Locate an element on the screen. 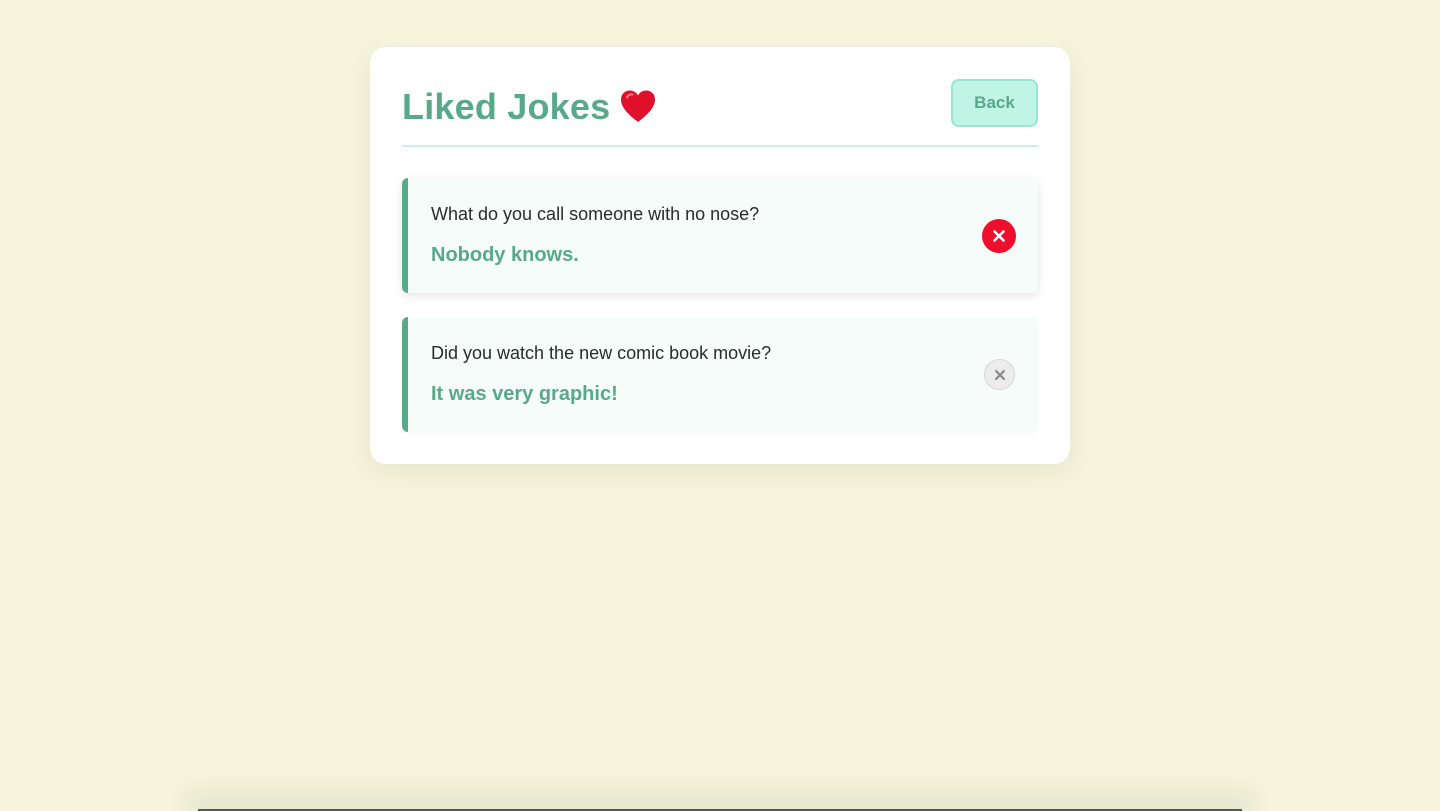  back-button: Back is located at coordinates (994, 103).